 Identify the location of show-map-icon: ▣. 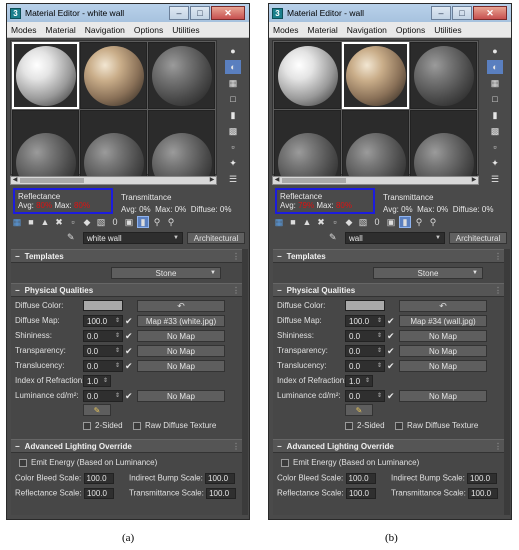
(391, 222).